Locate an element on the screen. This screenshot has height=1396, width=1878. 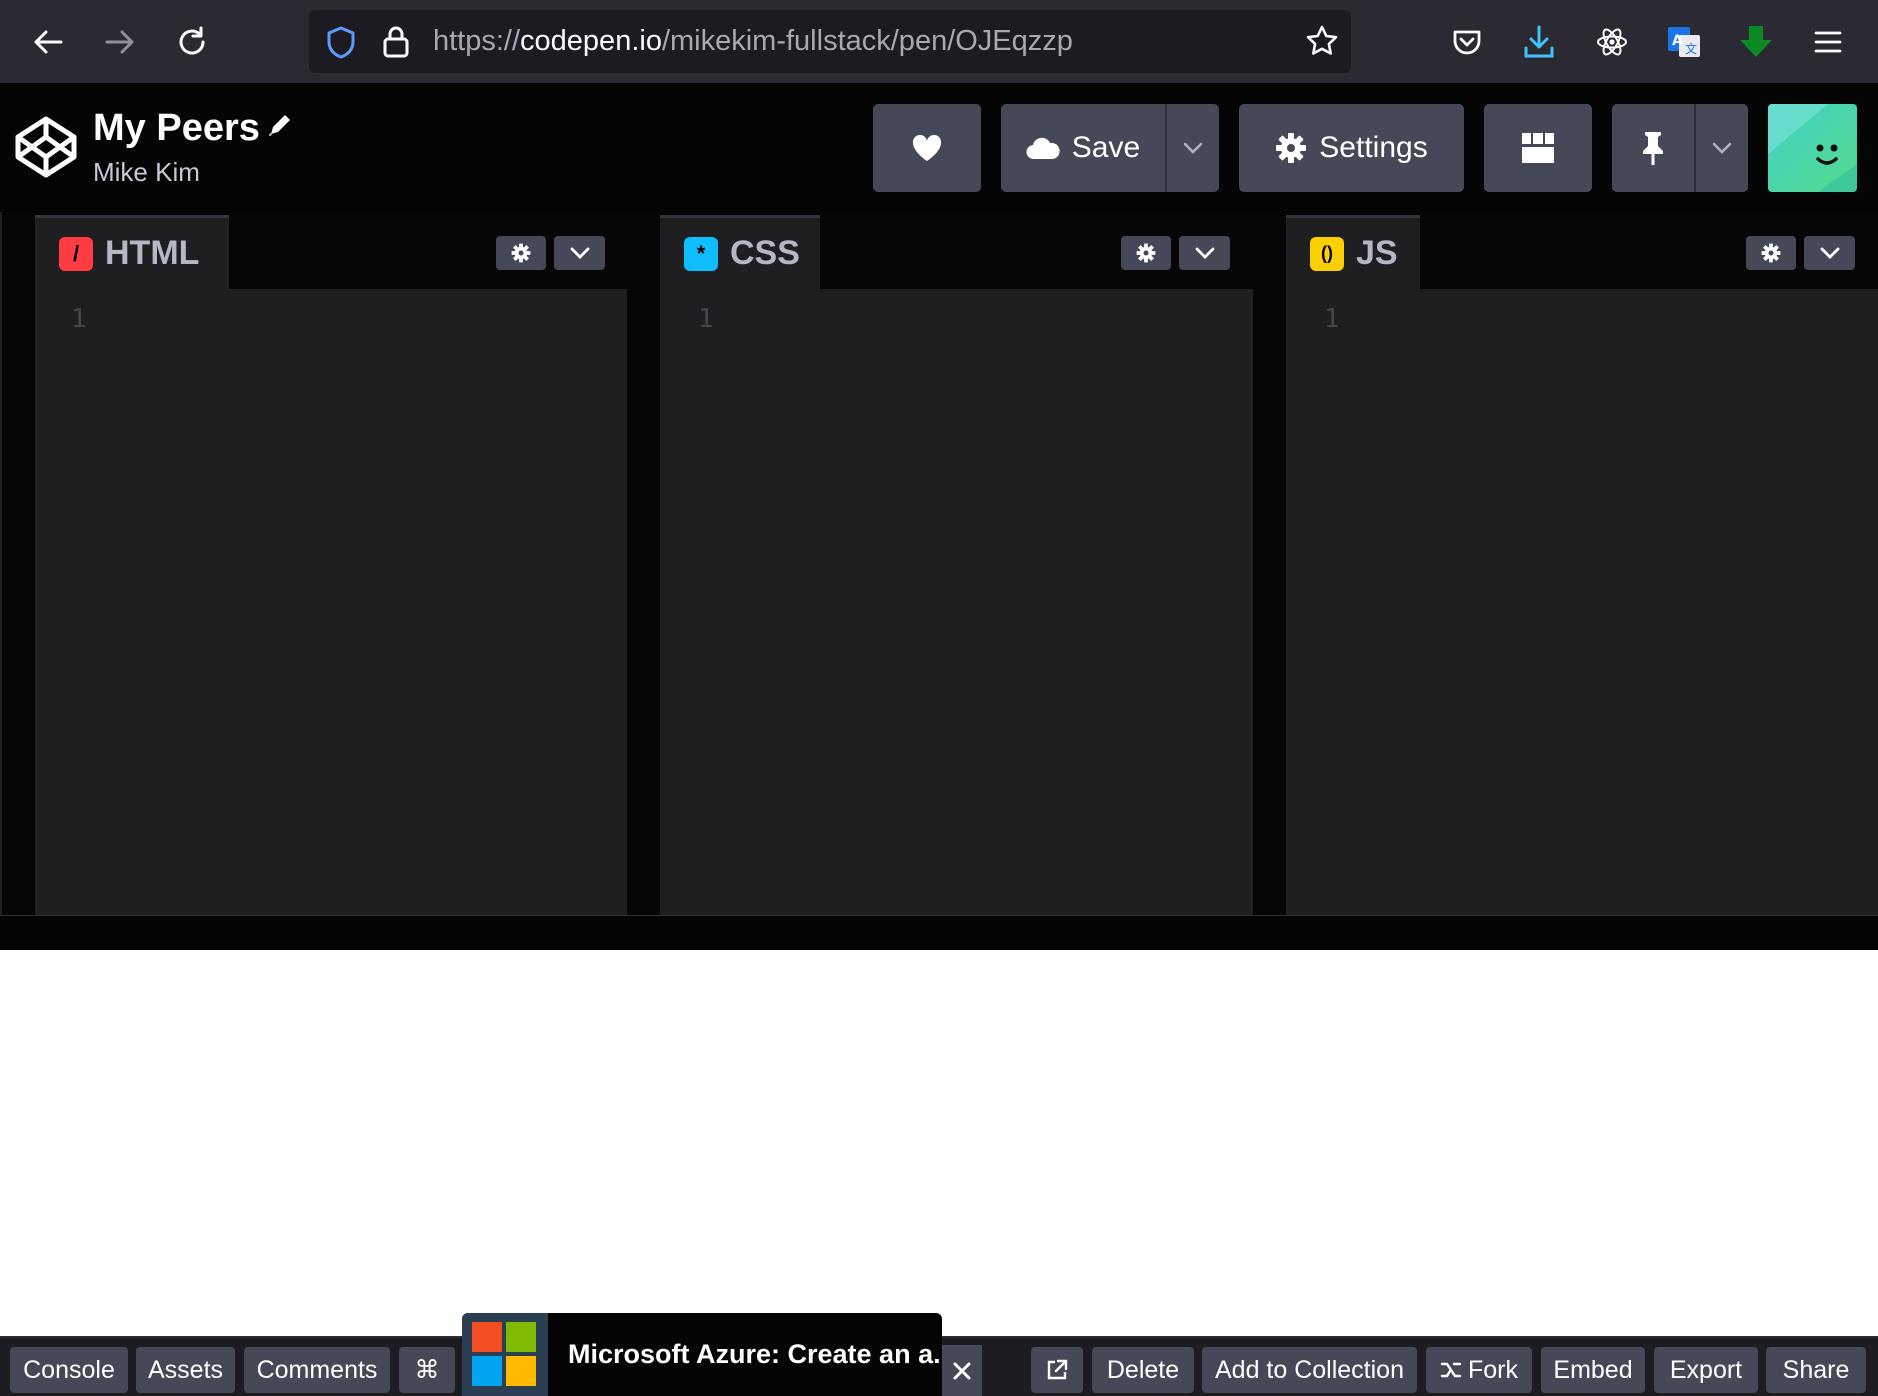
console-button: Console is located at coordinates (69, 1370).